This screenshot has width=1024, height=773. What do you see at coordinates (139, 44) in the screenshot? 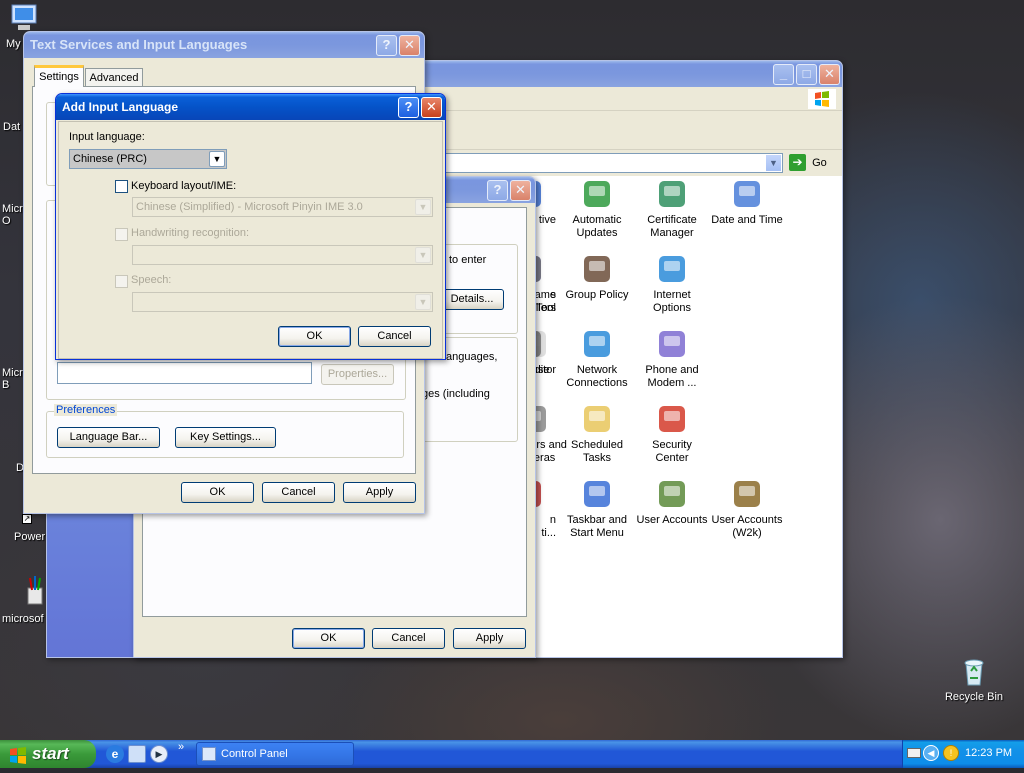
I see `dialog-title: Text Services and Input Languages` at bounding box center [139, 44].